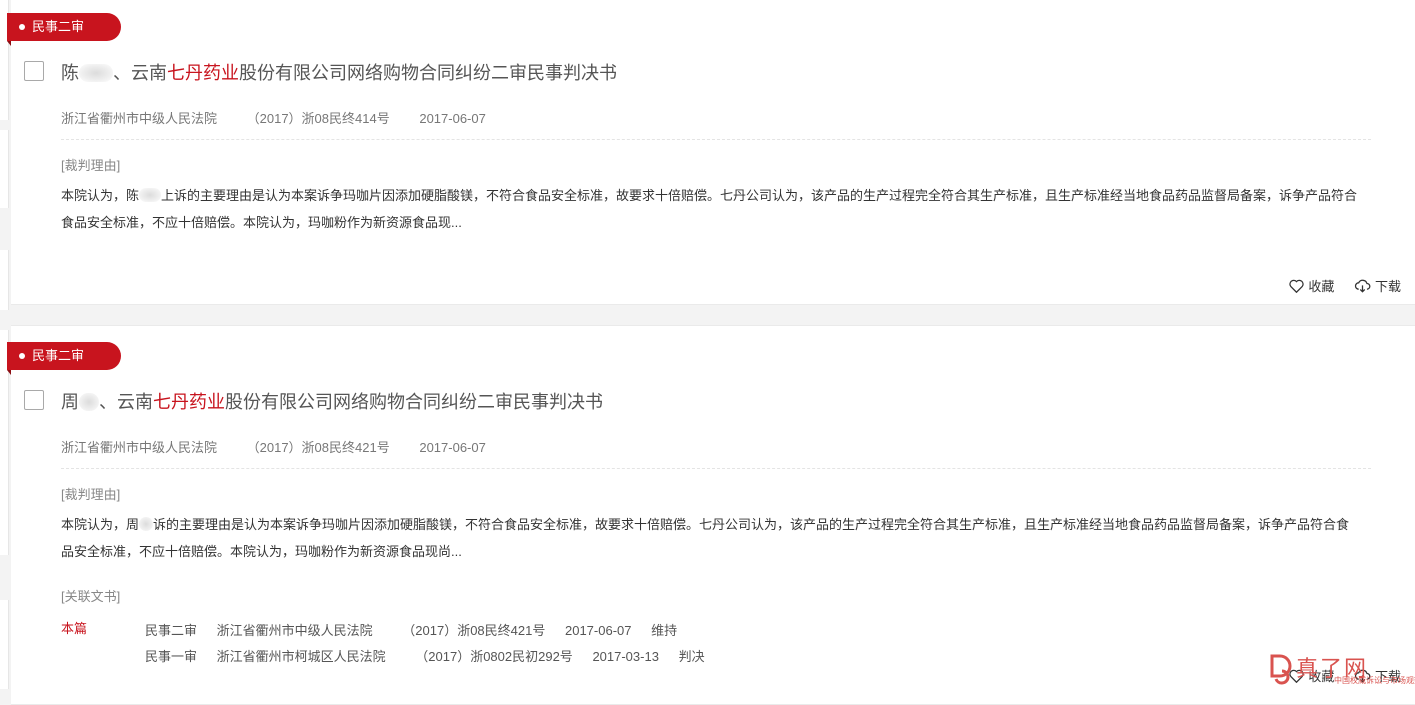 The width and height of the screenshot is (1415, 705). Describe the element at coordinates (1337, 286) in the screenshot. I see `card-actions: 收藏 下载` at that location.